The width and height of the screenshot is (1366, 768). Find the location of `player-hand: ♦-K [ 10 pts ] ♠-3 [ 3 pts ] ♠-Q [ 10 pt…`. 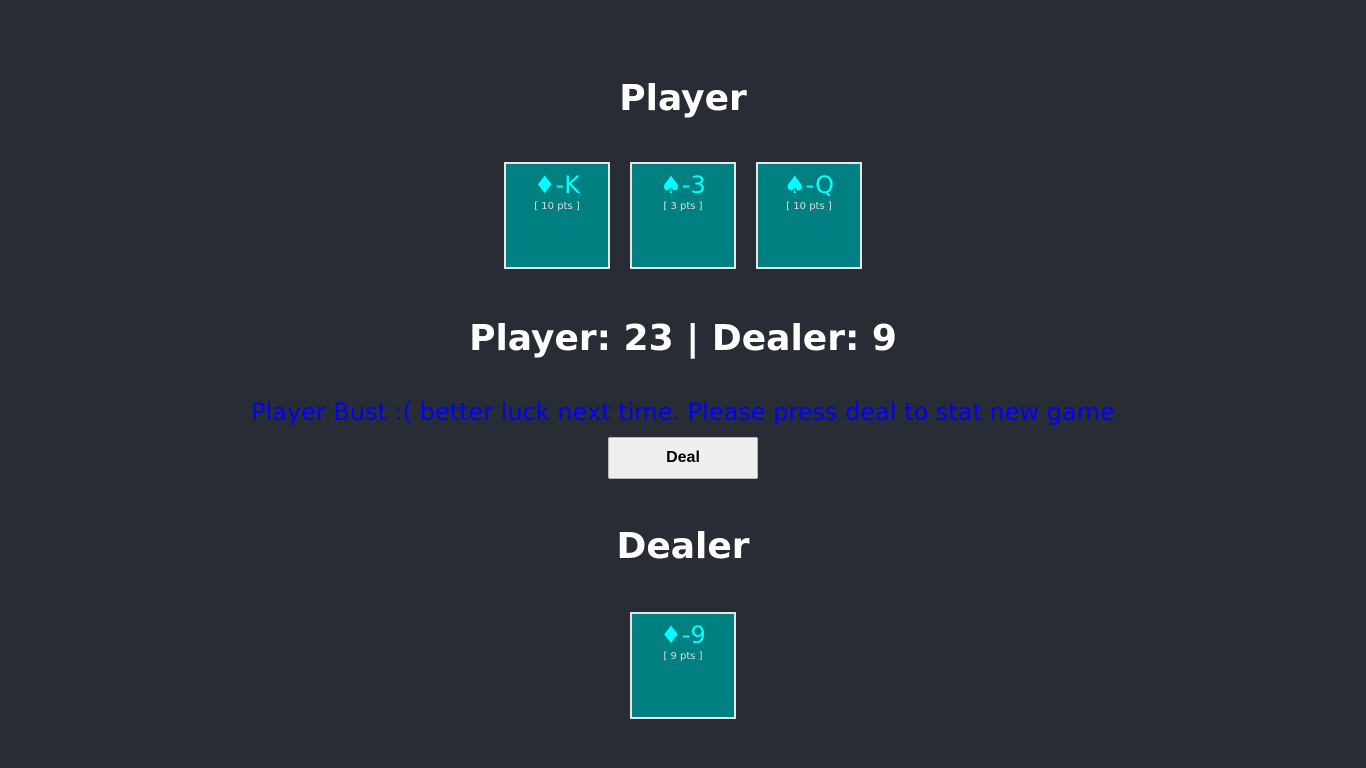

player-hand: ♦-K [ 10 pts ] ♠-3 [ 3 pts ] ♠-Q [ 10 pt… is located at coordinates (683, 215).